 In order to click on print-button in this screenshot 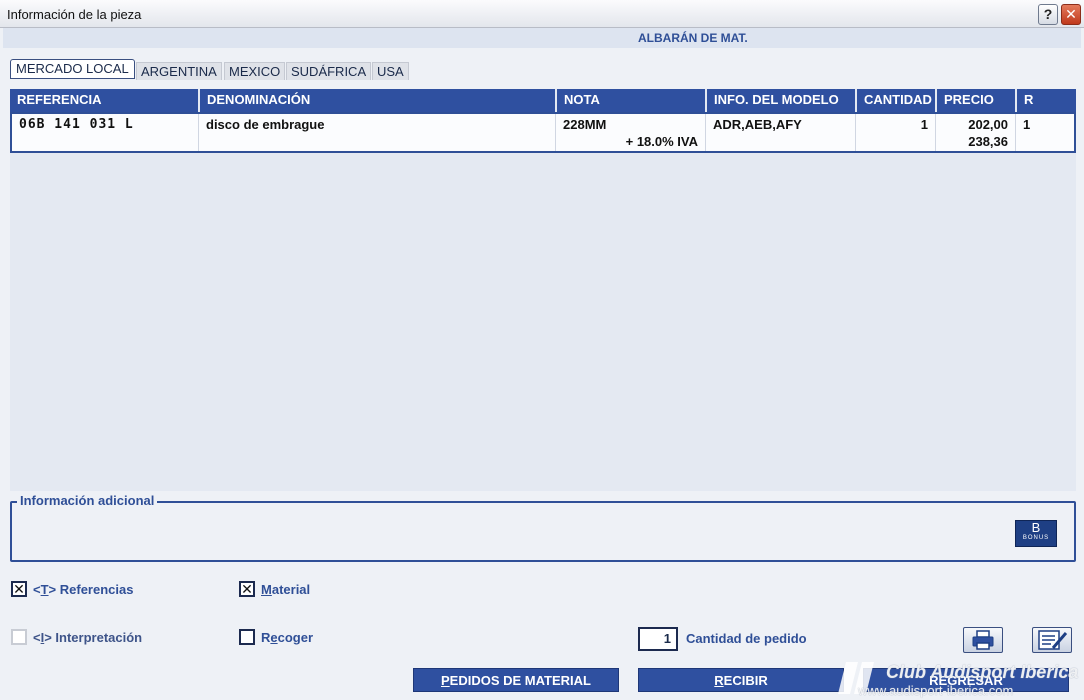, I will do `click(983, 640)`.